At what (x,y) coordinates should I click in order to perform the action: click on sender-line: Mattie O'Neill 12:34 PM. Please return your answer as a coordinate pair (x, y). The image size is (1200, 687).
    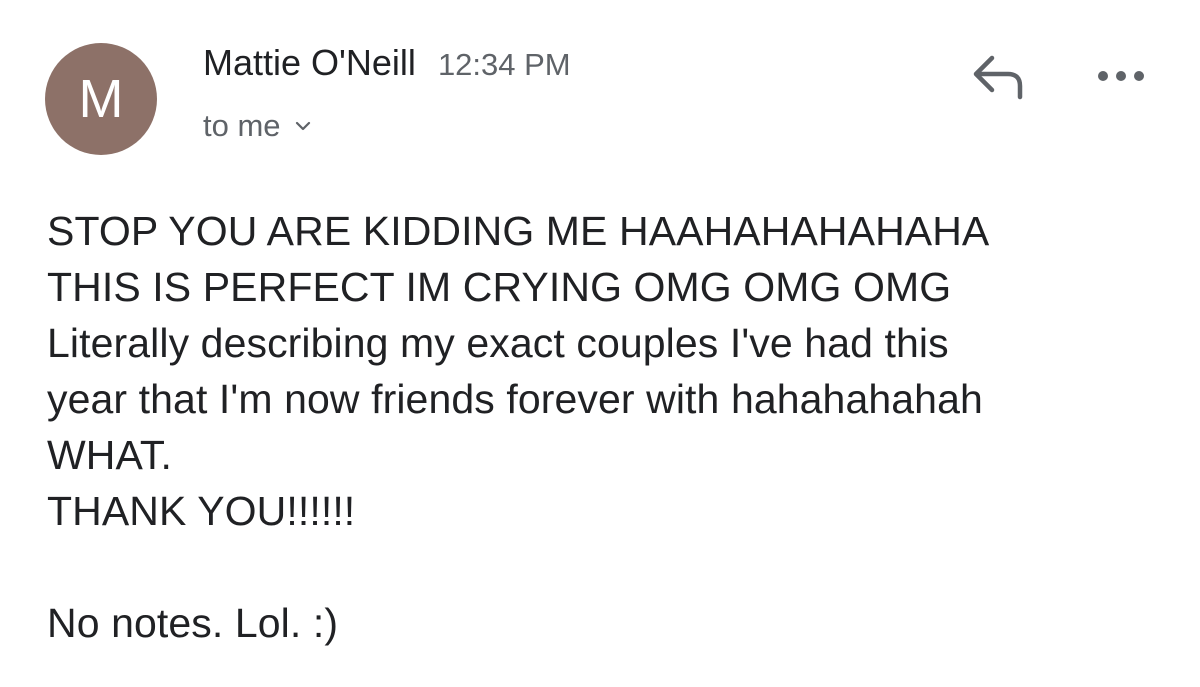
    Looking at the image, I should click on (387, 63).